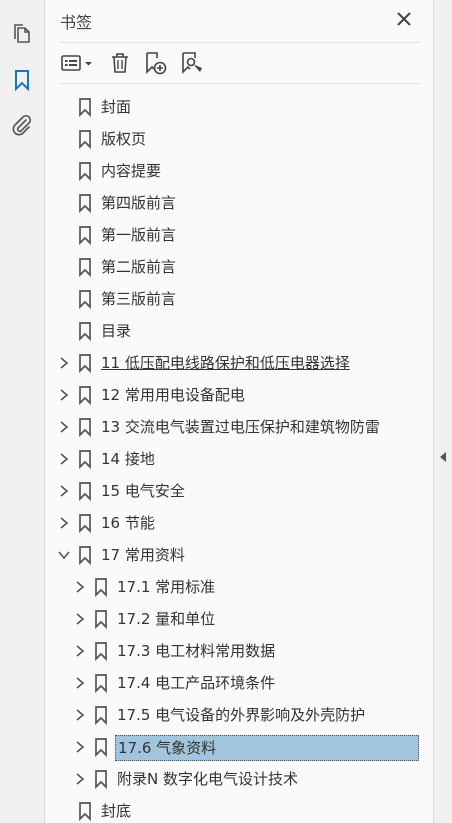  What do you see at coordinates (116, 107) in the screenshot?
I see `bookmark-label: 封面` at bounding box center [116, 107].